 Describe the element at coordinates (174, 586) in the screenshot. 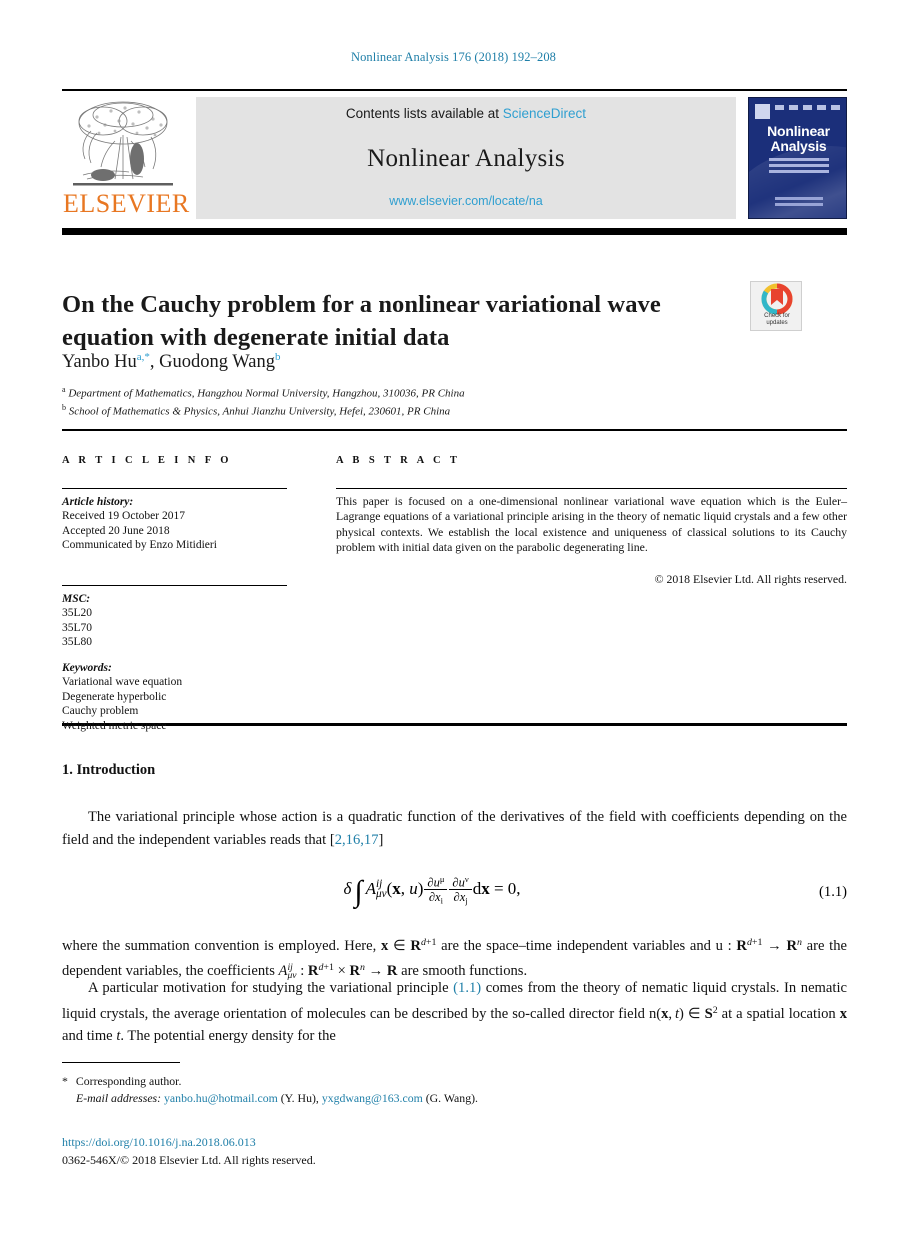

I see `msc-rule` at that location.